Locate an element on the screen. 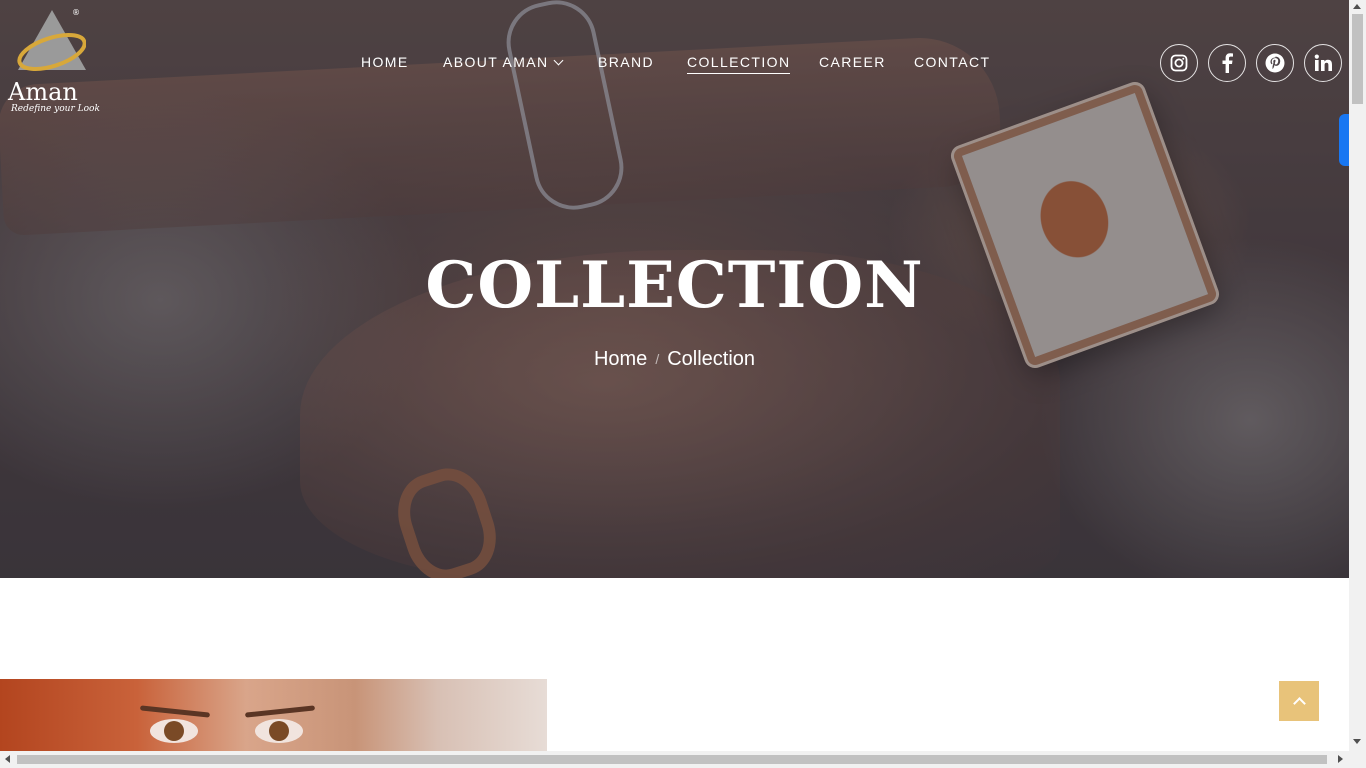 The height and width of the screenshot is (768, 1366). back-to-top-button is located at coordinates (1299, 701).